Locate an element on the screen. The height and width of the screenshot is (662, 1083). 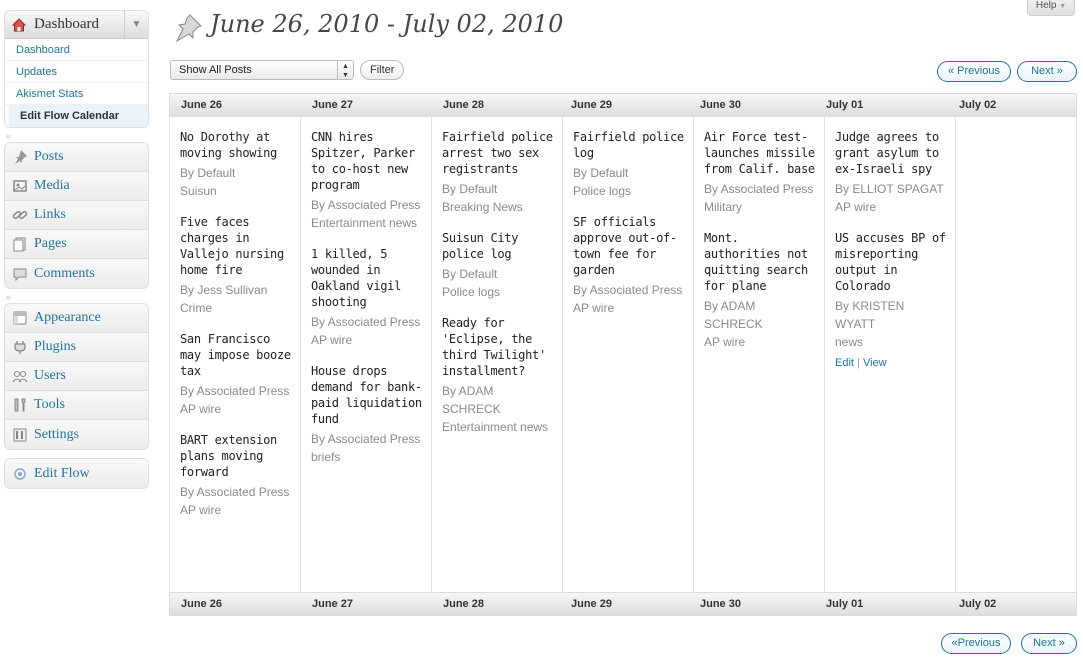
post-title: Fairfield police log is located at coordinates (629, 145).